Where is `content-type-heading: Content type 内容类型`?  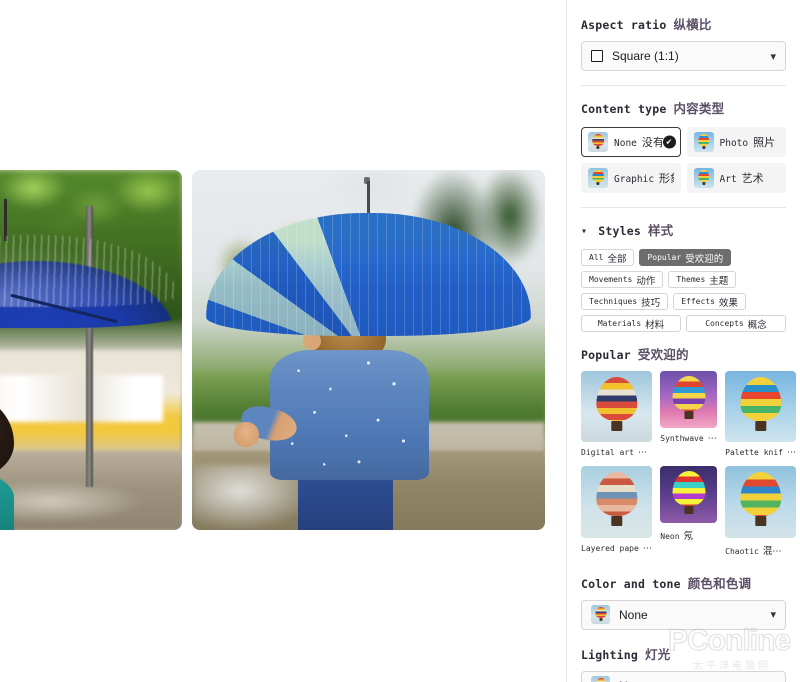
content-type-heading: Content type 内容类型 is located at coordinates (683, 107).